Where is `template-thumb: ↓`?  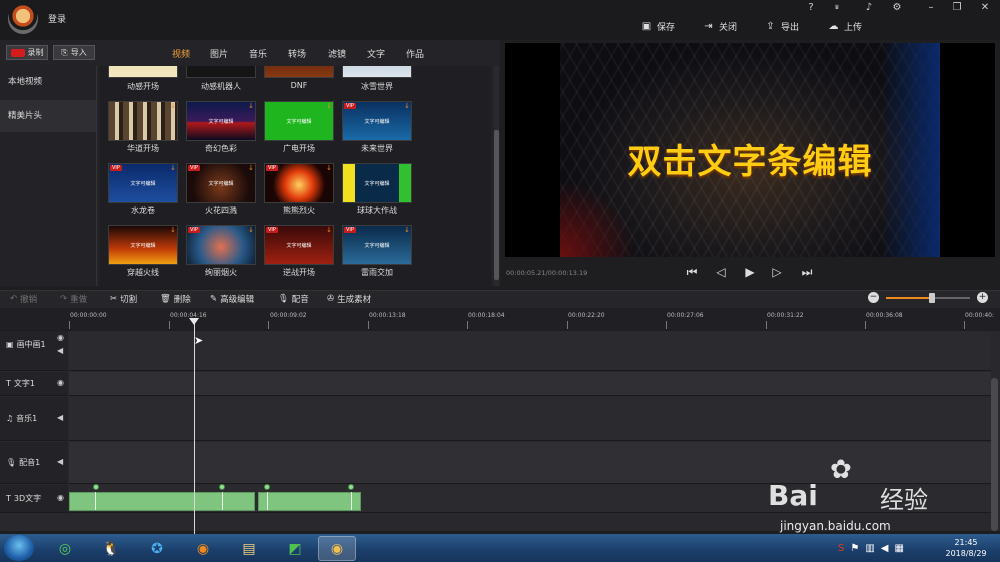 template-thumb: ↓ is located at coordinates (143, 121).